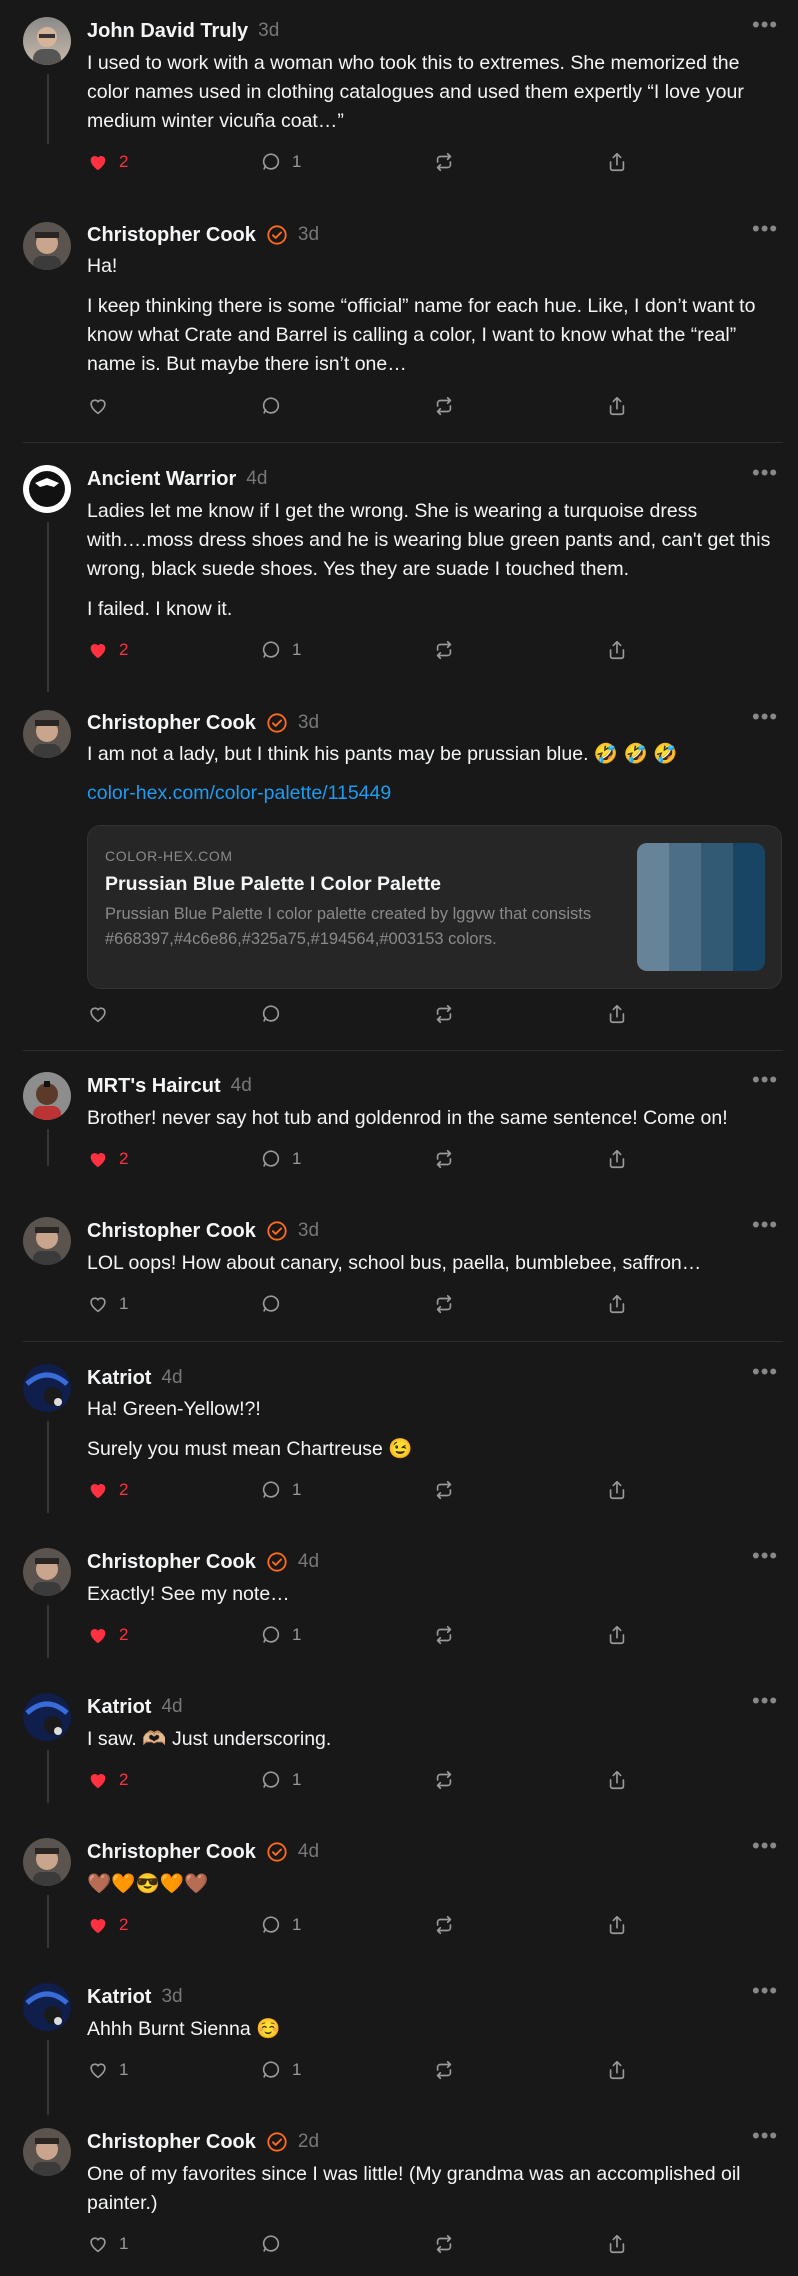 Image resolution: width=798 pixels, height=2276 pixels. What do you see at coordinates (367, 2070) in the screenshot?
I see `action-bar: 1 1` at bounding box center [367, 2070].